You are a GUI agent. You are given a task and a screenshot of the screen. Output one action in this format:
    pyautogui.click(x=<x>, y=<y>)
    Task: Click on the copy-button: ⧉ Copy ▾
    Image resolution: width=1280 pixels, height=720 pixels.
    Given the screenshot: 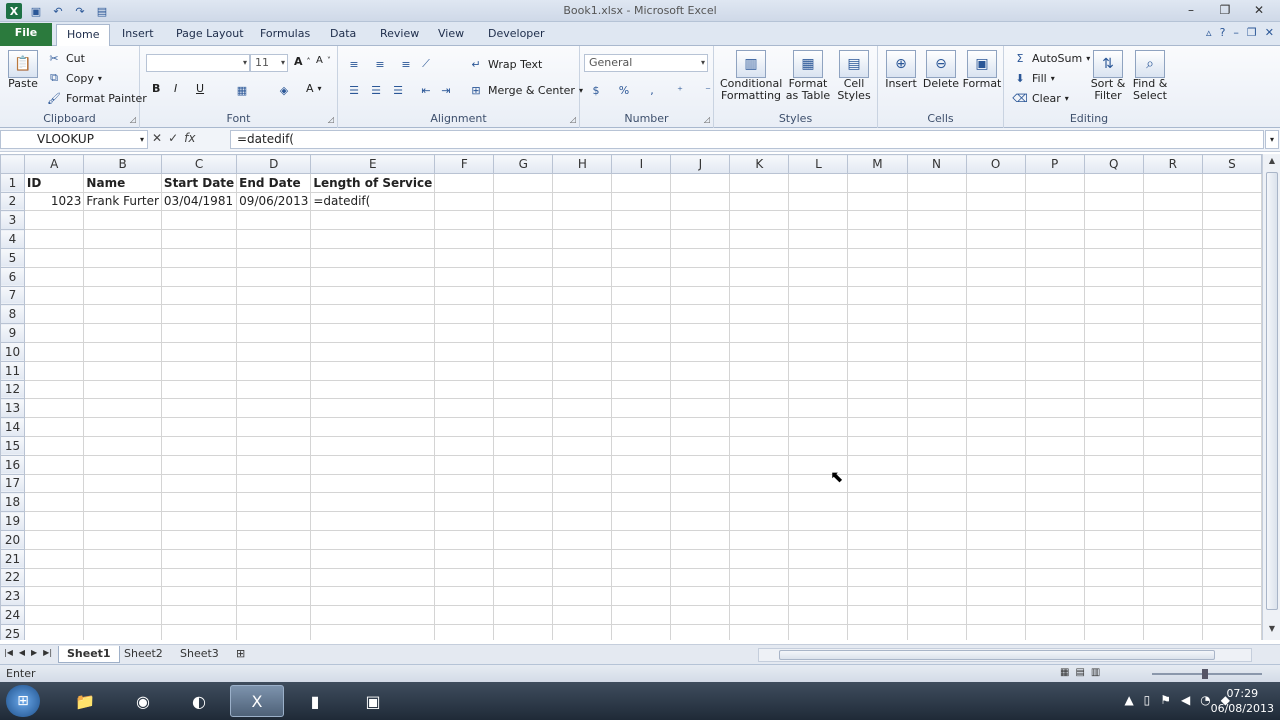 What is the action you would take?
    pyautogui.click(x=74, y=78)
    